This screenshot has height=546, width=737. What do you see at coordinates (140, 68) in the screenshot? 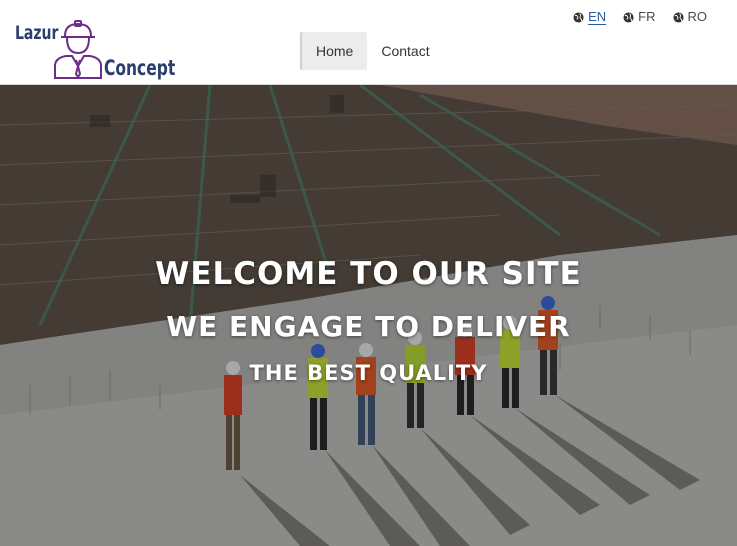
I see `logo-text-concept: Concept` at bounding box center [140, 68].